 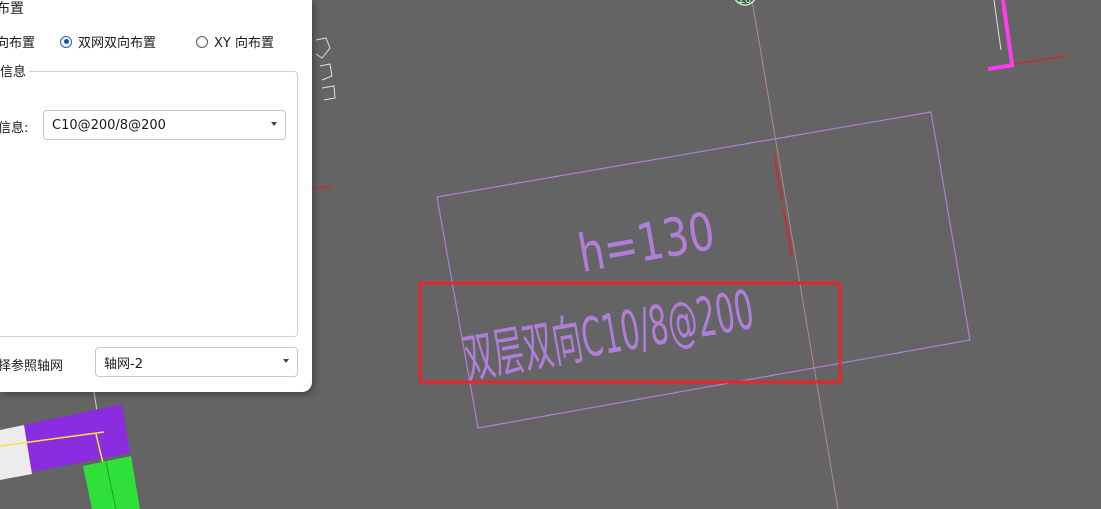 What do you see at coordinates (997, 25) in the screenshot?
I see `beam-white-line` at bounding box center [997, 25].